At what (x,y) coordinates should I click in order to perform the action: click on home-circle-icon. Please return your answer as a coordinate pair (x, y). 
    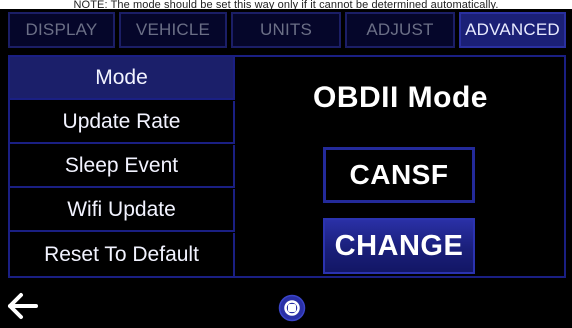
    Looking at the image, I should click on (292, 308).